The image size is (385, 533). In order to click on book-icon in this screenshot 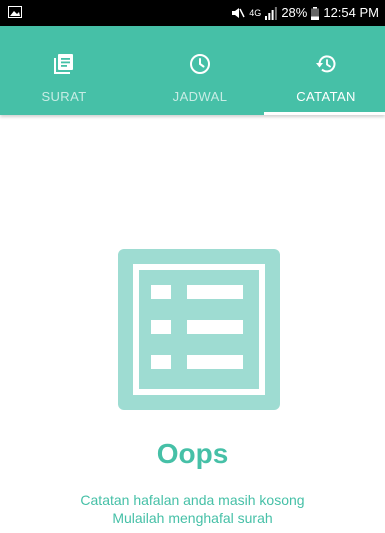, I will do `click(63, 64)`.